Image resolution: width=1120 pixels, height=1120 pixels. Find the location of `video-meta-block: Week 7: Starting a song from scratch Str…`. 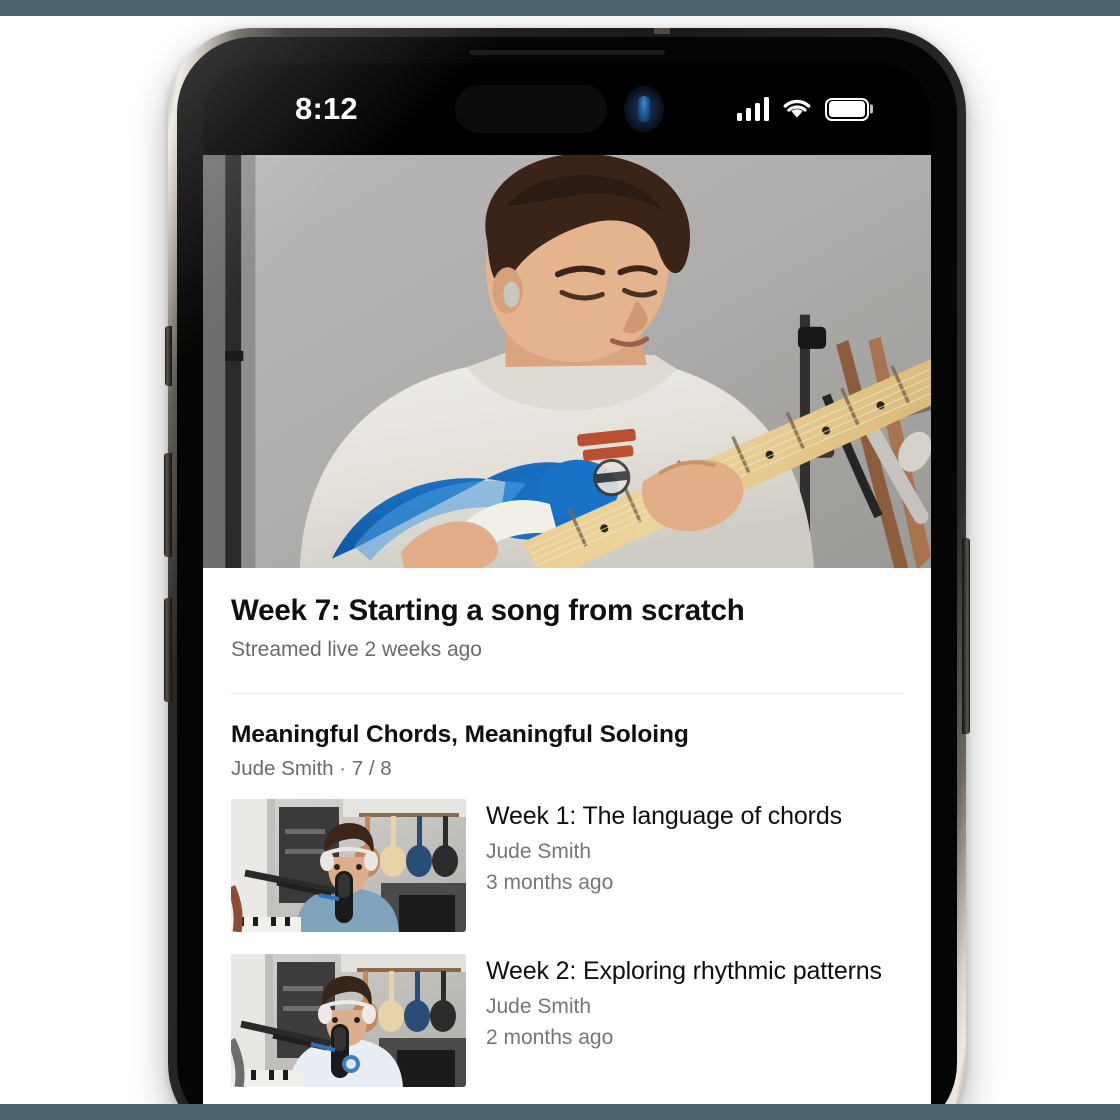

video-meta-block: Week 7: Starting a song from scratch Str… is located at coordinates (567, 615).